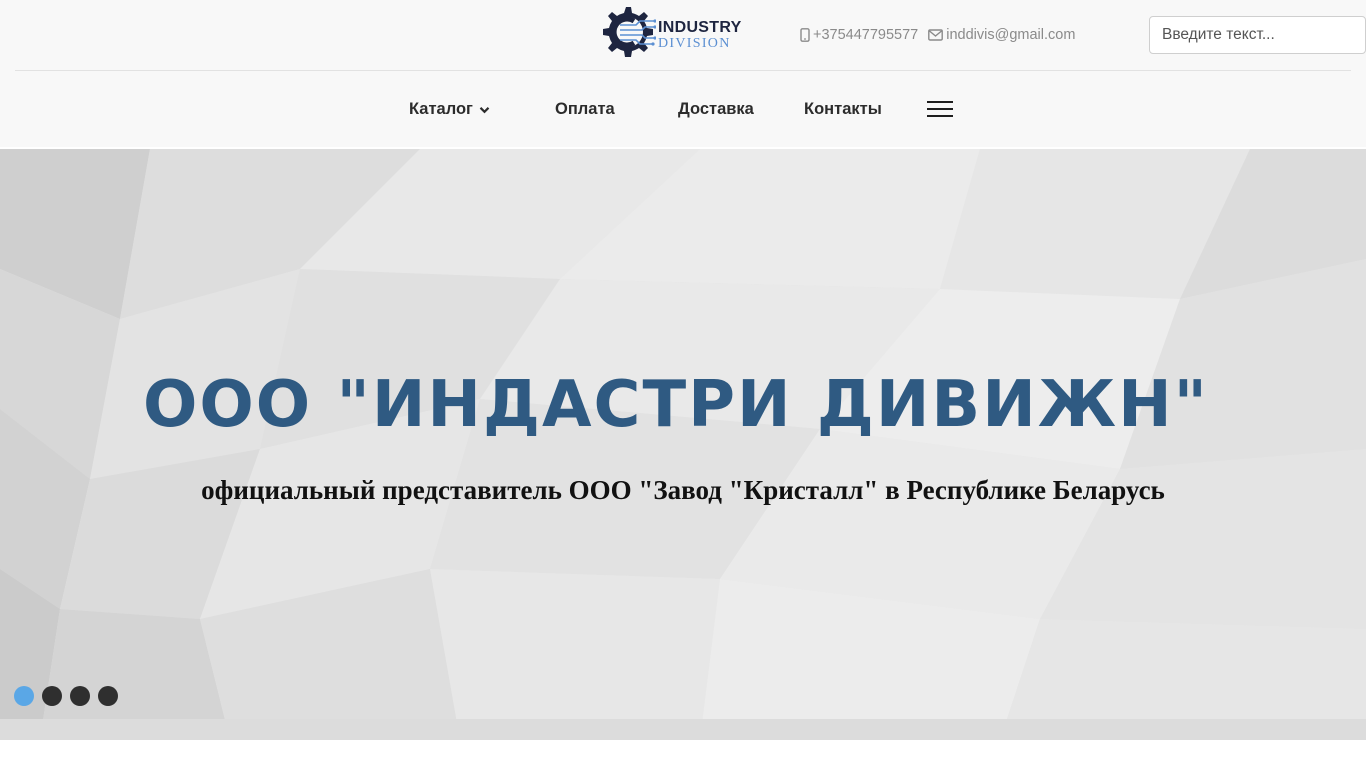  I want to click on header-divider, so click(683, 70).